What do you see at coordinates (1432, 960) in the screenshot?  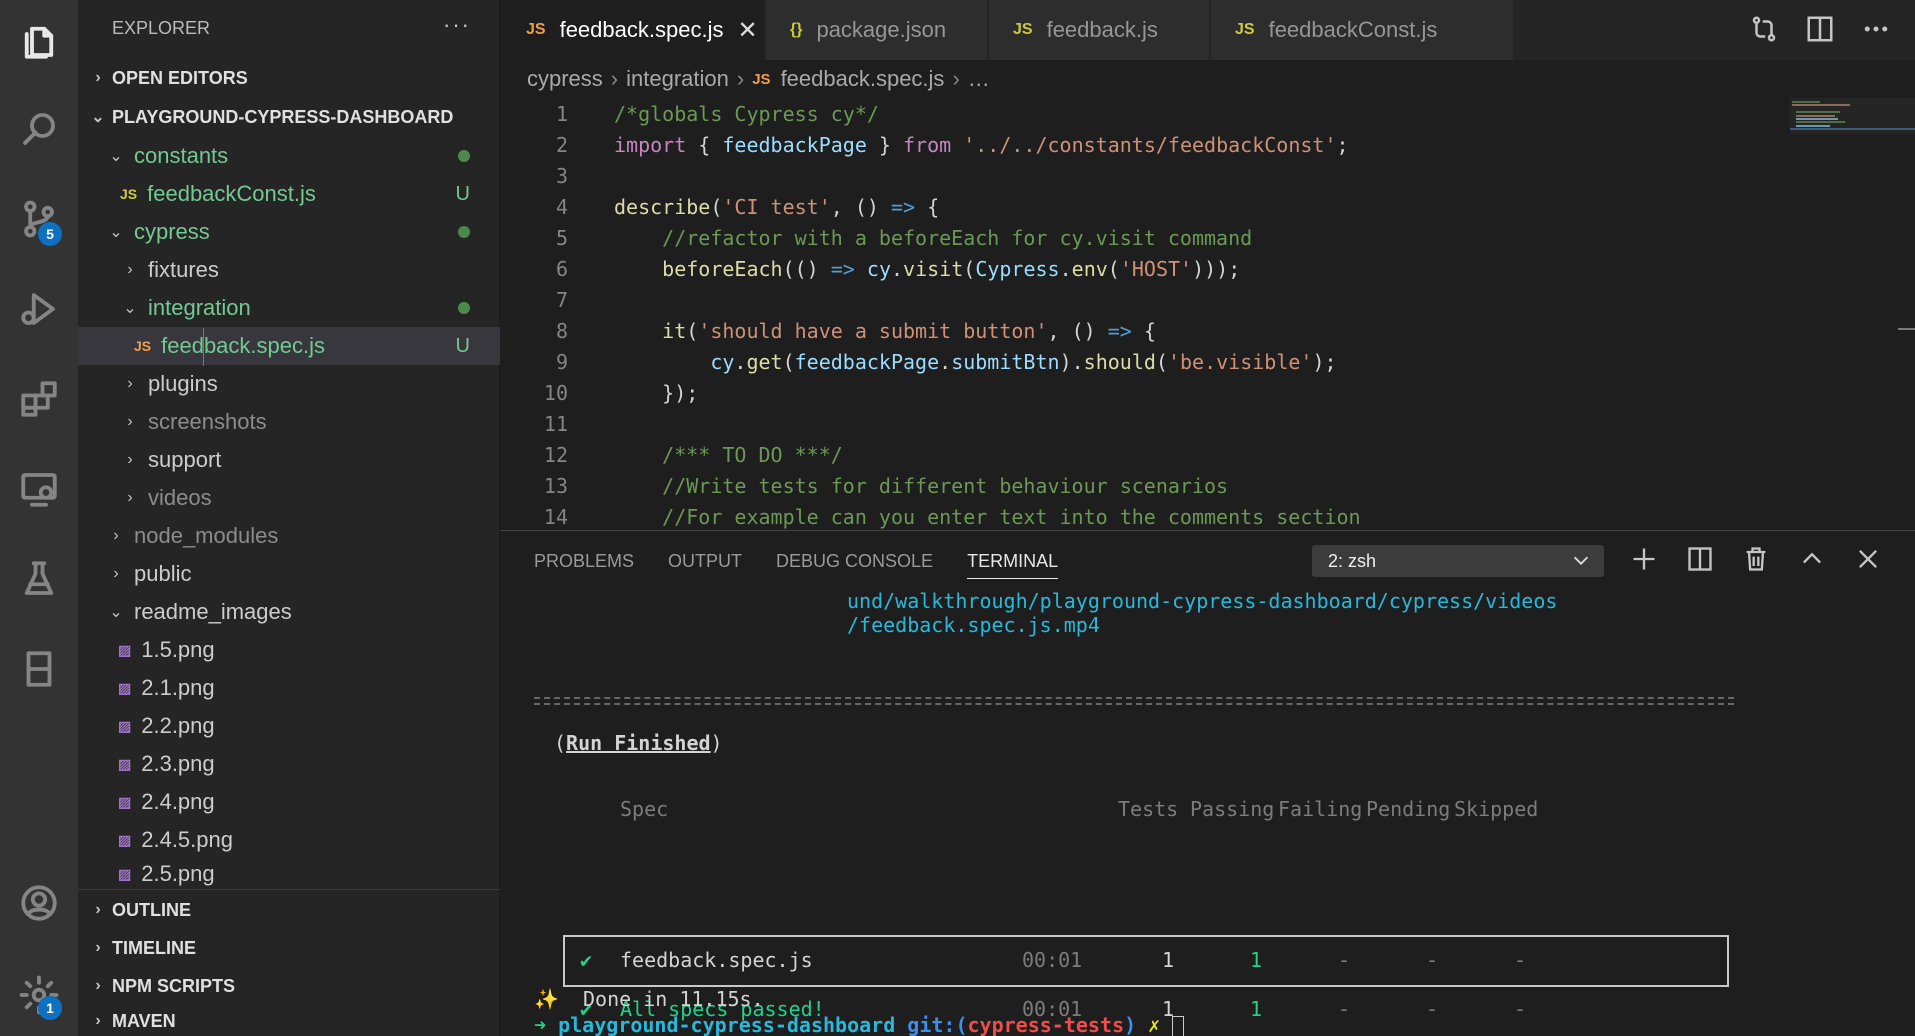 I see `spec-pending: -` at bounding box center [1432, 960].